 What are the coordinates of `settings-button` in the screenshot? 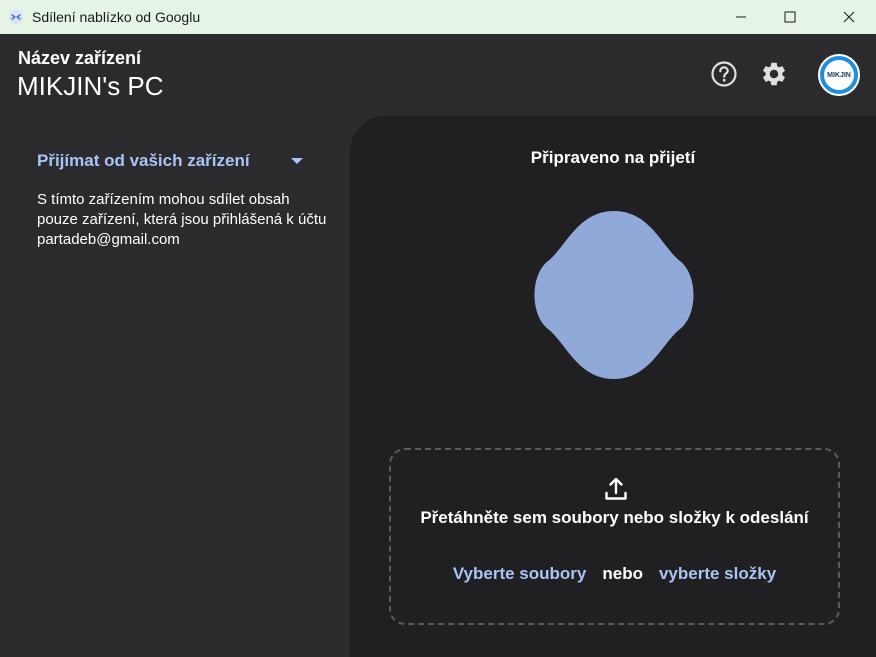 It's located at (774, 74).